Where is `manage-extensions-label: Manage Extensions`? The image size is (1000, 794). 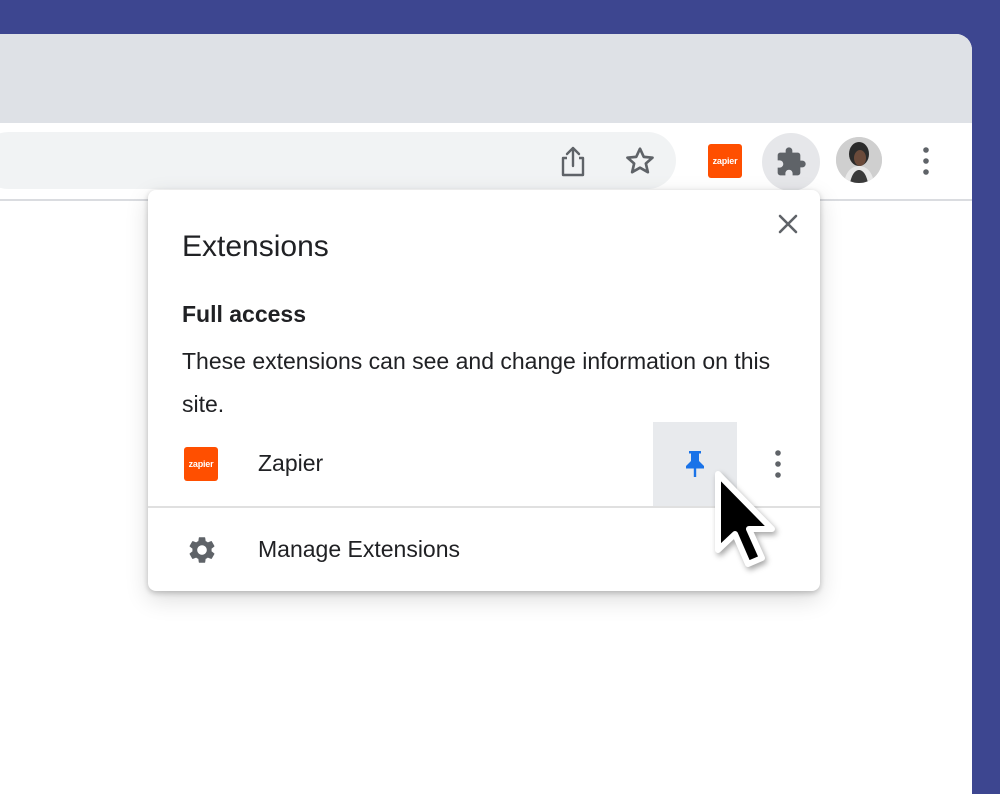
manage-extensions-label: Manage Extensions is located at coordinates (359, 549).